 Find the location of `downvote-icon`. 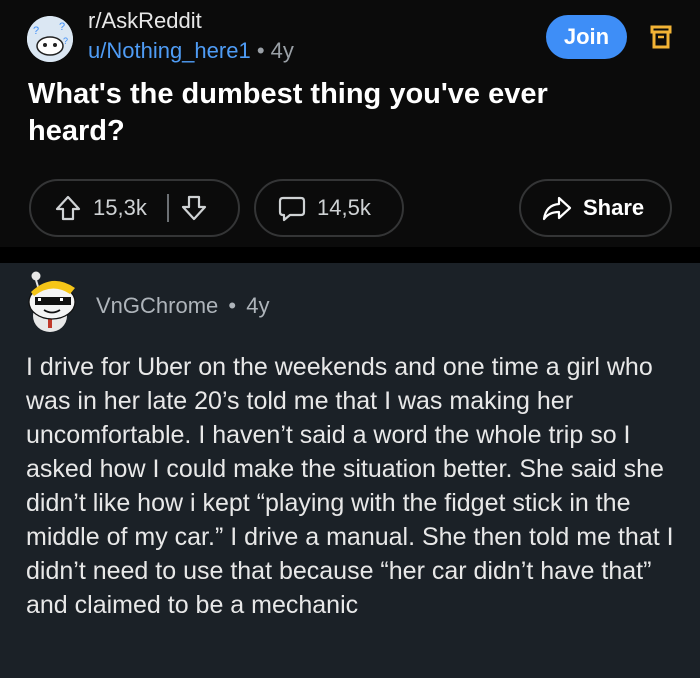

downvote-icon is located at coordinates (194, 208).